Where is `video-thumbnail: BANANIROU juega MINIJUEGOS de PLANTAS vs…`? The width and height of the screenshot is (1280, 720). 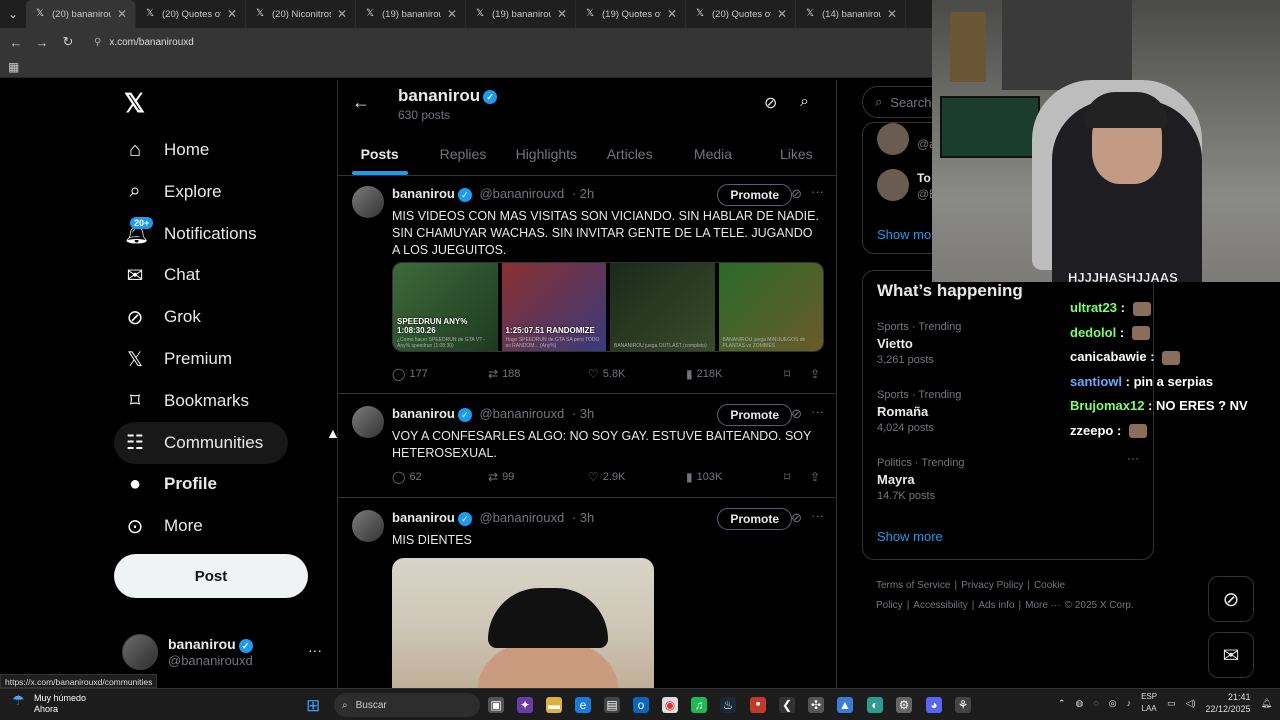
video-thumbnail: BANANIROU juega MINIJUEGOS de PLANTAS vs… is located at coordinates (770, 307).